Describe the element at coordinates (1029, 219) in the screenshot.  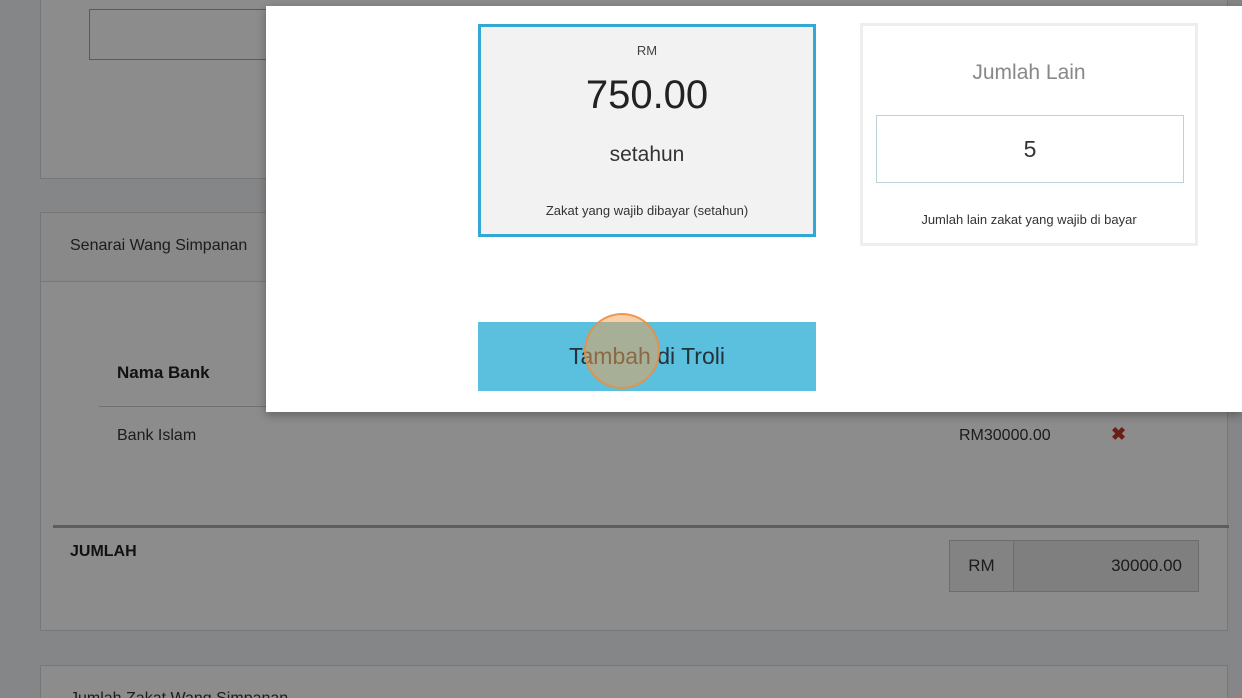
I see `other-amount-description: Jumlah lain zakat yang wajib di bayar` at that location.